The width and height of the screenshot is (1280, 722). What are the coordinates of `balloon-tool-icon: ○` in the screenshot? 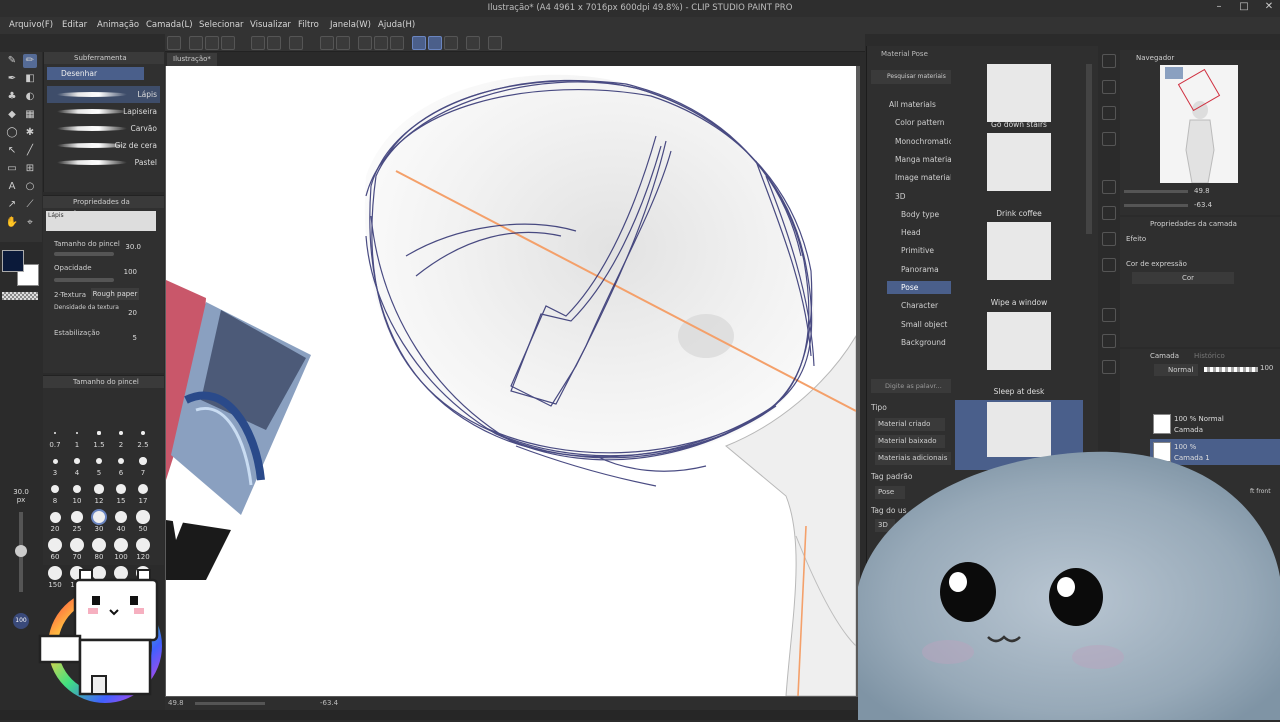 It's located at (30, 187).